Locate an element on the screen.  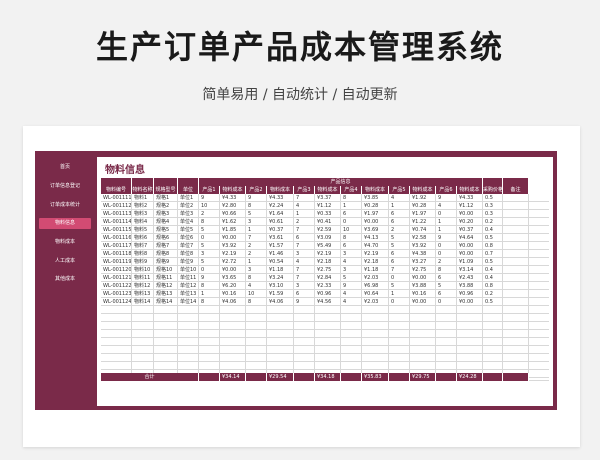
table-cell: 规格14 is located at coordinates (166, 302).